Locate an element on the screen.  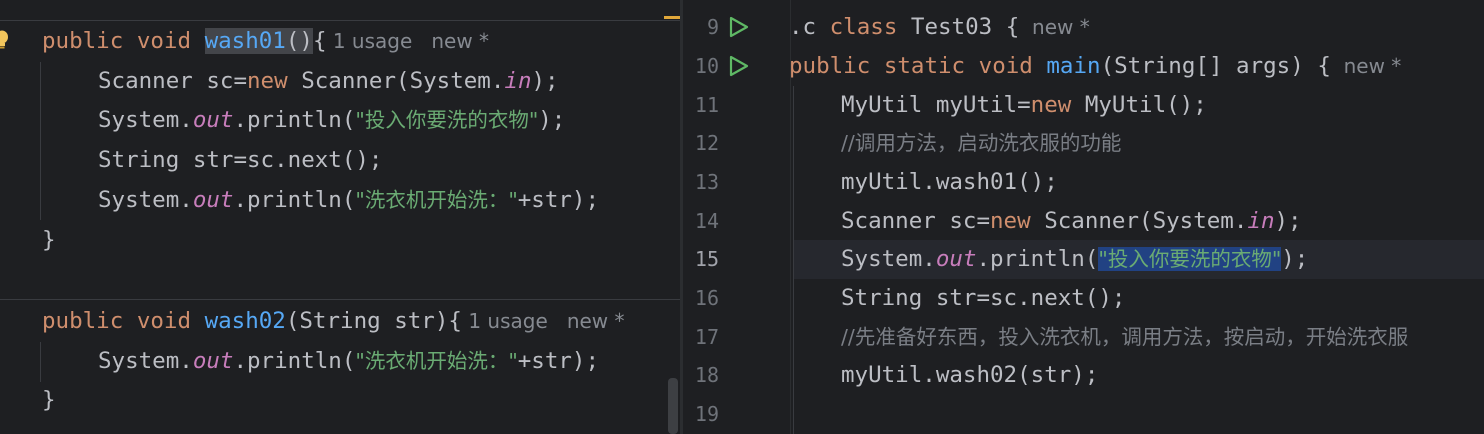
selected-string-literal: "投入你要洗的衣物" is located at coordinates (1190, 259).